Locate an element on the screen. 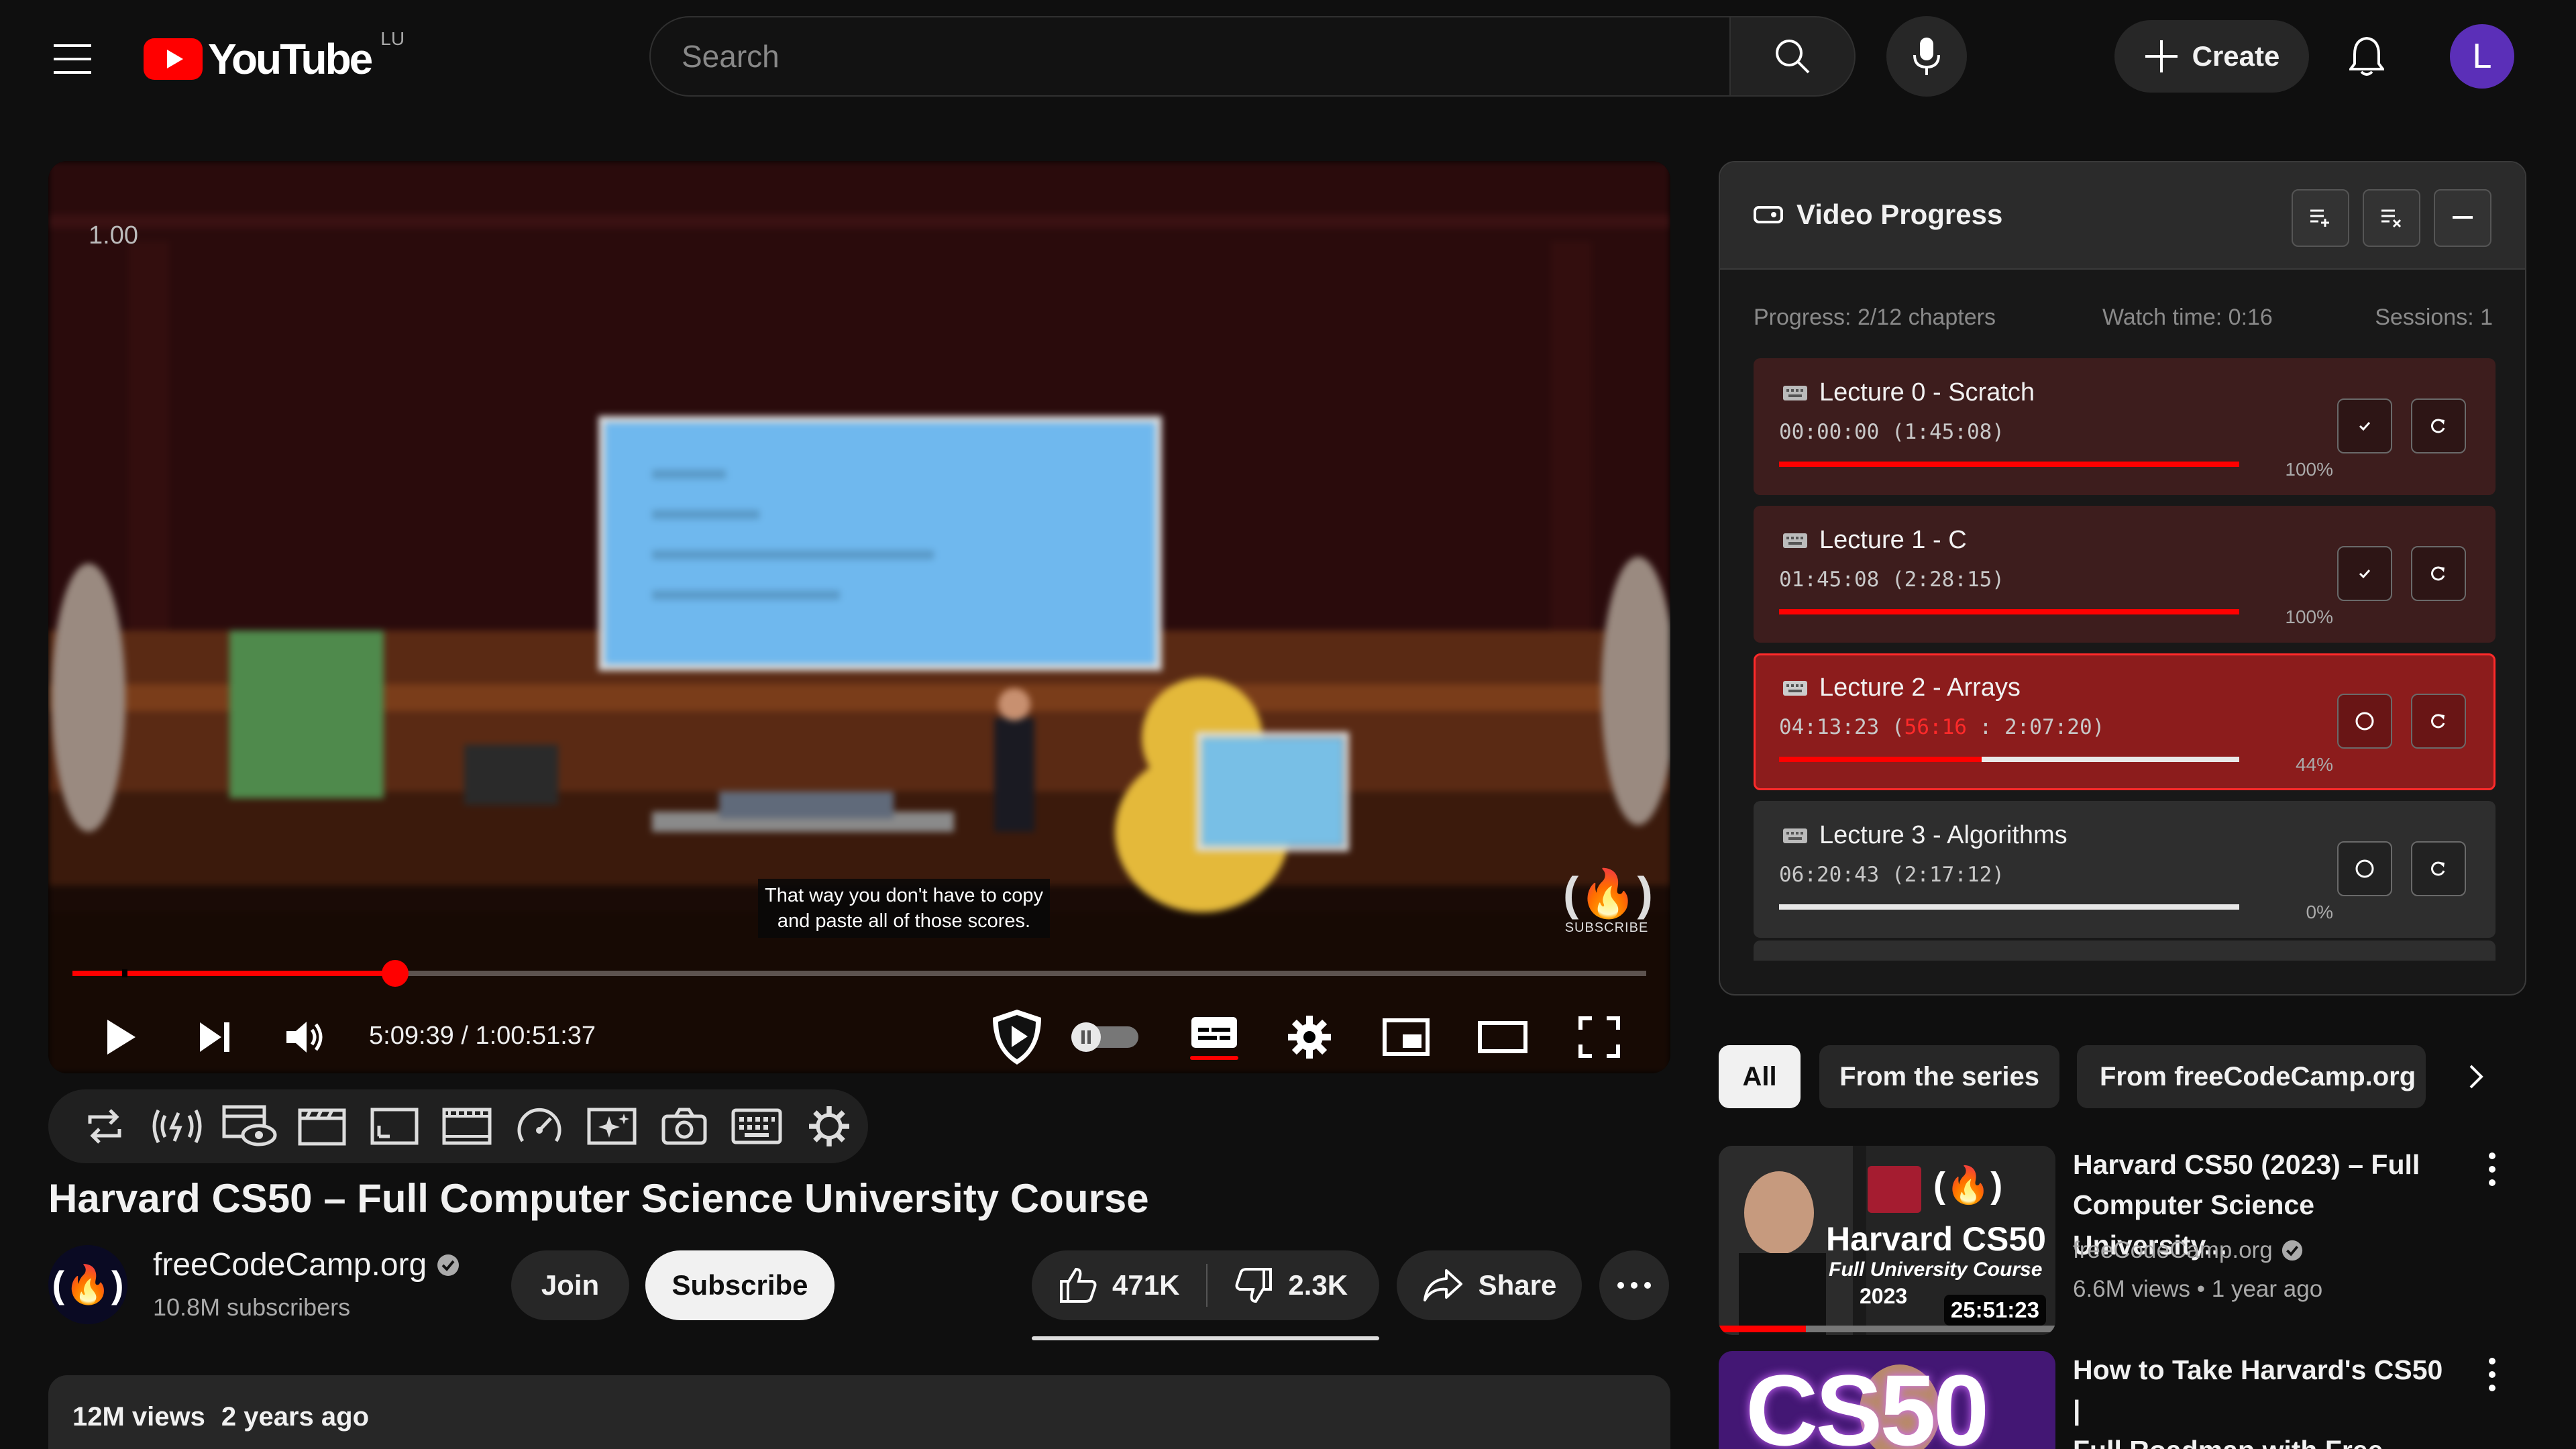 This screenshot has height=1449, width=2576. chapter-card: Lecture 1 - C 01:45:08 (2:28:15) 100% is located at coordinates (2125, 574).